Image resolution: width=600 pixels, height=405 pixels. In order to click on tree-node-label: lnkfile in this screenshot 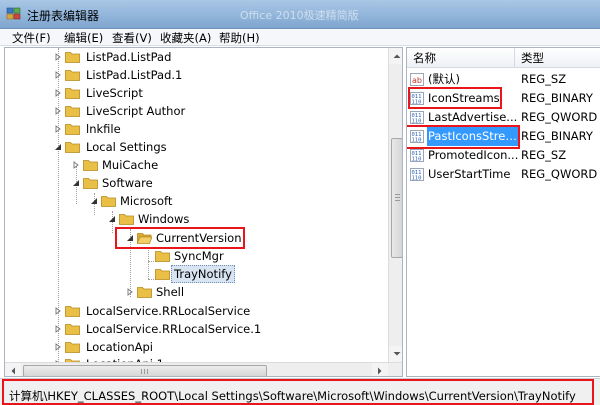, I will do `click(103, 129)`.